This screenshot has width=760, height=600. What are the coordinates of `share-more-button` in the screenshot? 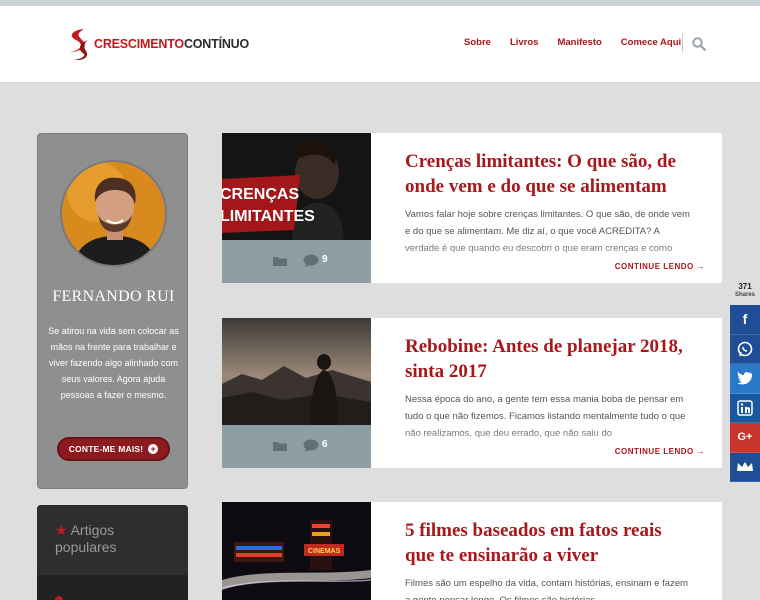 It's located at (745, 467).